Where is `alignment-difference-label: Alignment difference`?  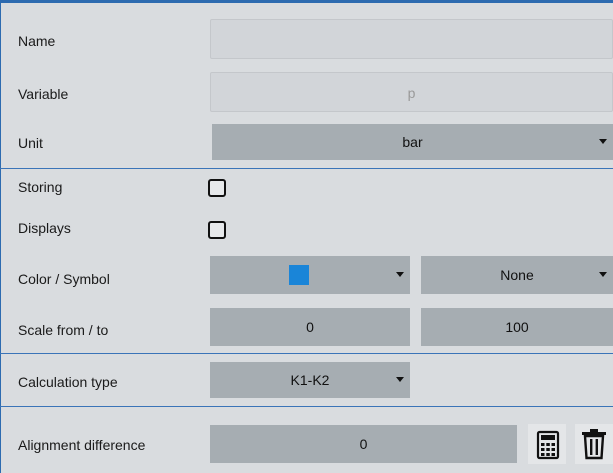
alignment-difference-label: Alignment difference is located at coordinates (82, 445).